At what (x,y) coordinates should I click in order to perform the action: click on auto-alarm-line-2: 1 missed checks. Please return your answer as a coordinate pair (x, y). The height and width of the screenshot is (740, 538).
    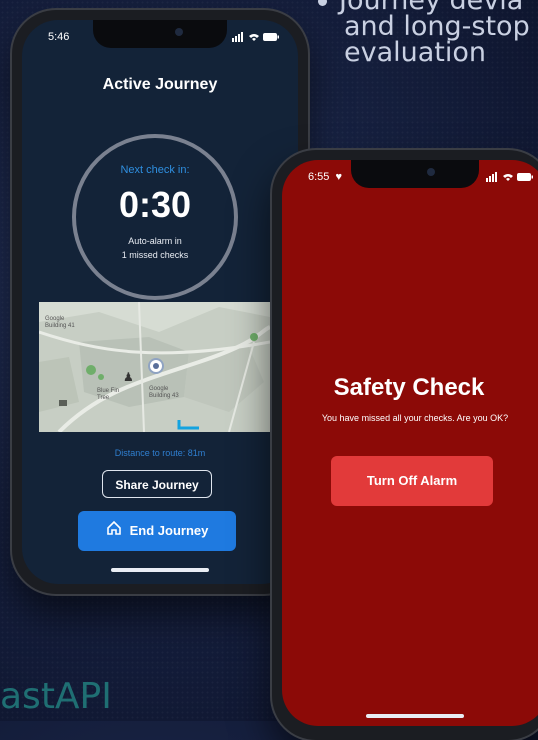
    Looking at the image, I should click on (155, 255).